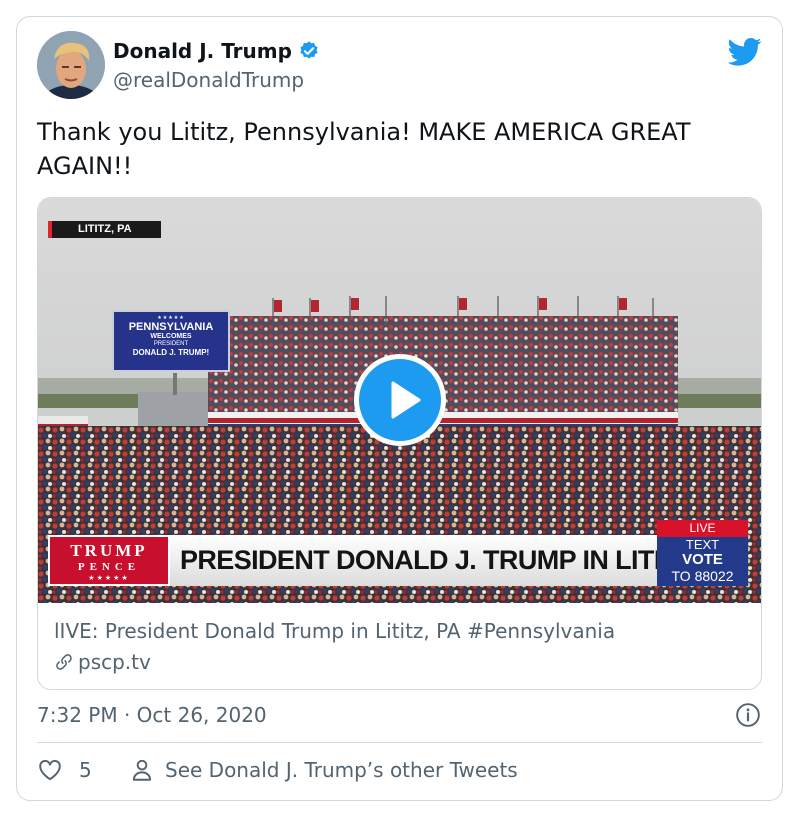  I want to click on display-name: Donald J. Trump, so click(202, 51).